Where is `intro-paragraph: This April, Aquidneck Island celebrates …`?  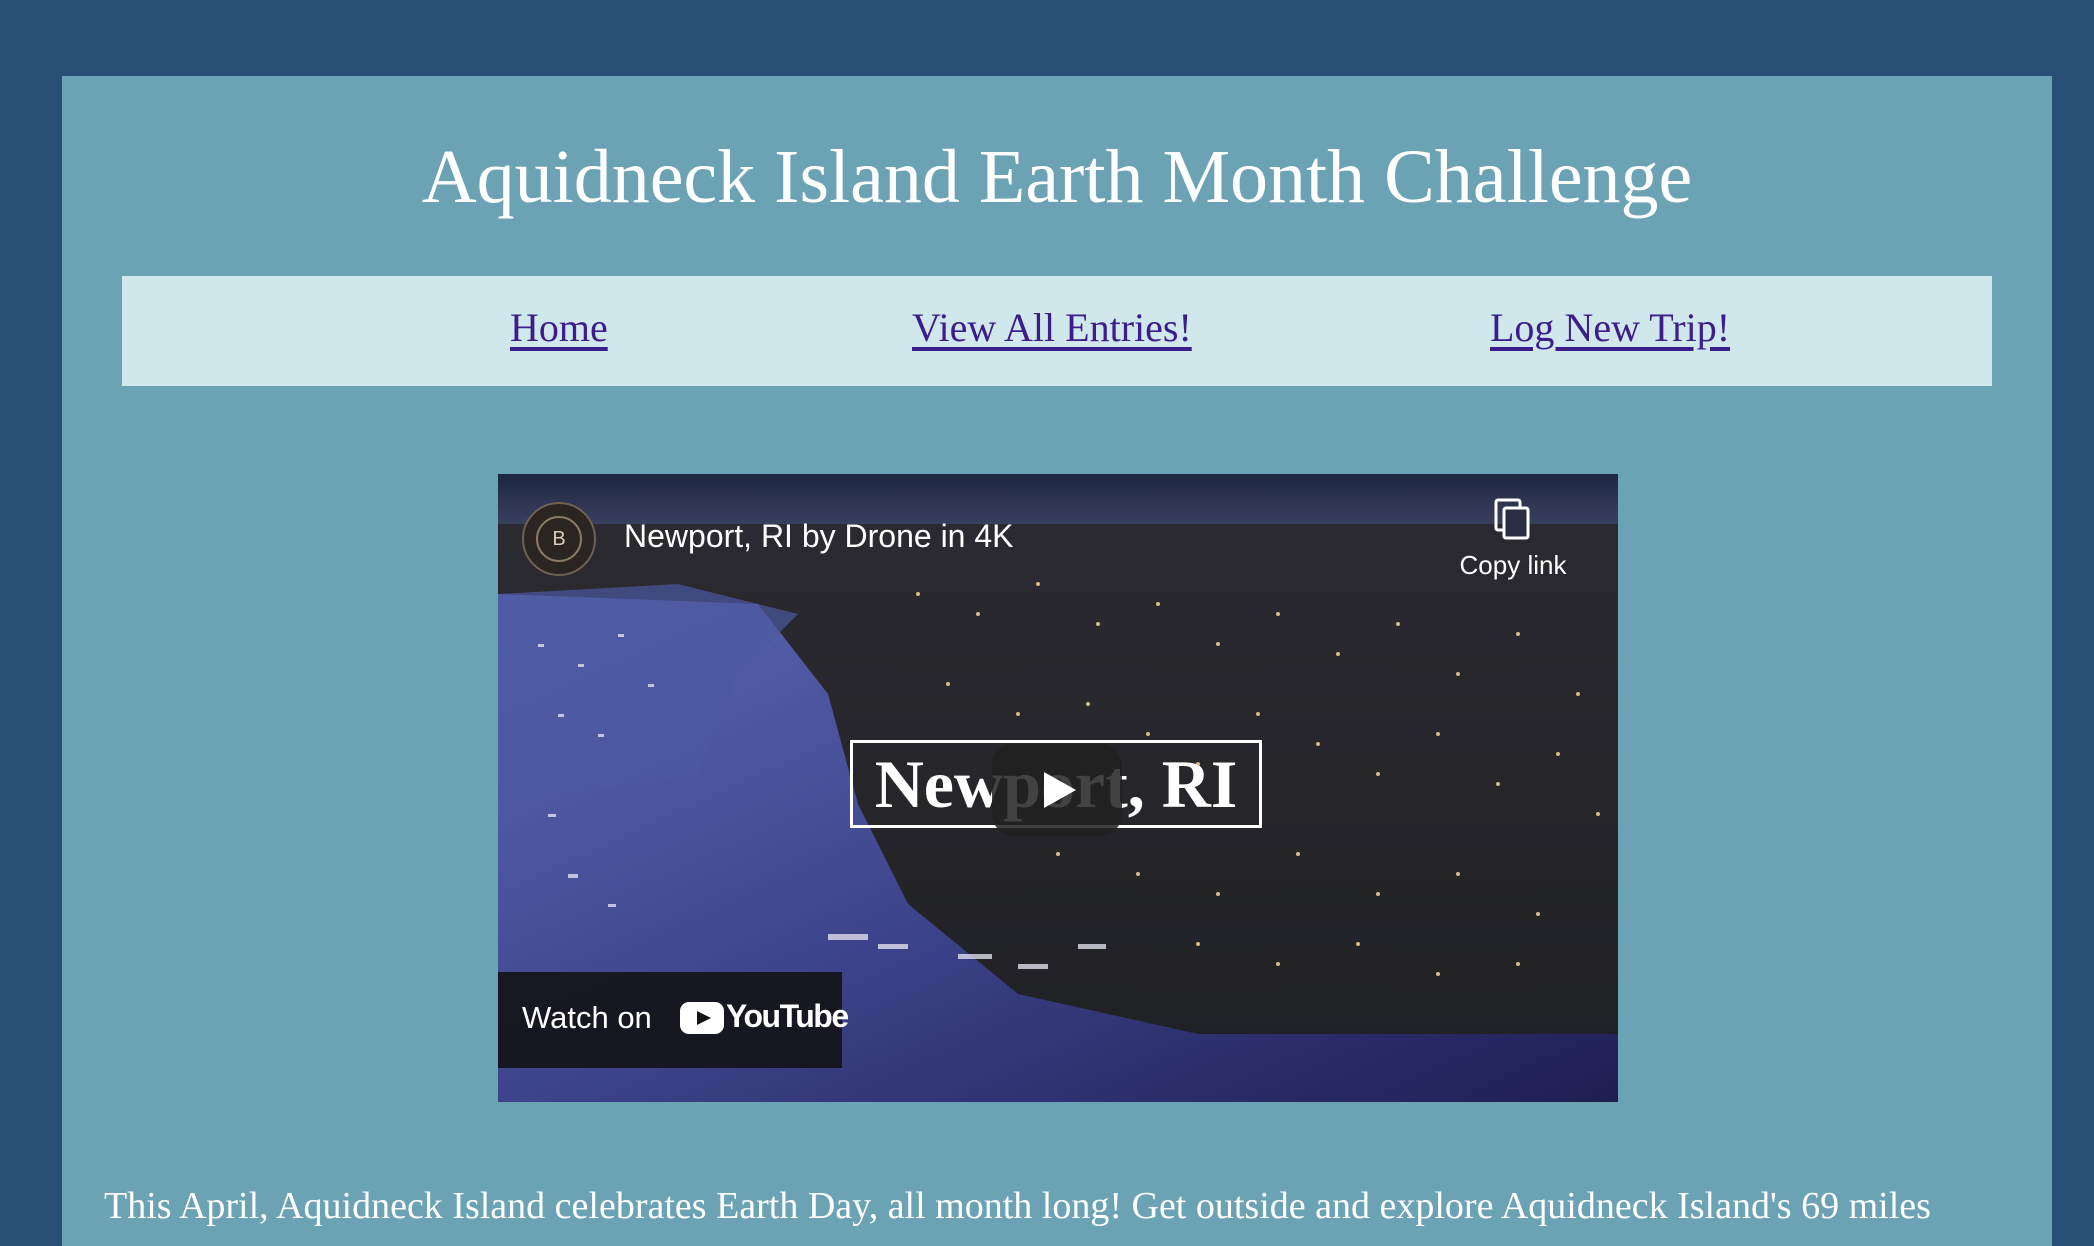 intro-paragraph: This April, Aquidneck Island celebrates … is located at coordinates (1017, 1206).